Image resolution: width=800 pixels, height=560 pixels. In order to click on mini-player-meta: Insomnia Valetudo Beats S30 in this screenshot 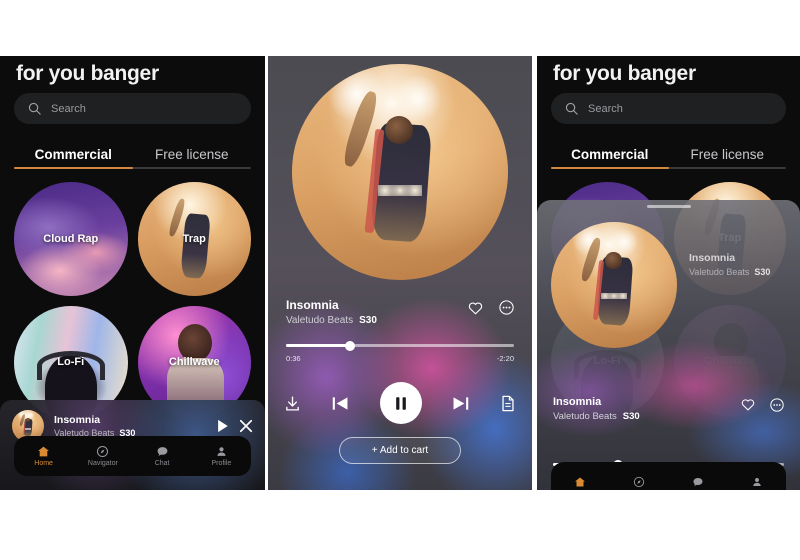, I will do `click(130, 426)`.